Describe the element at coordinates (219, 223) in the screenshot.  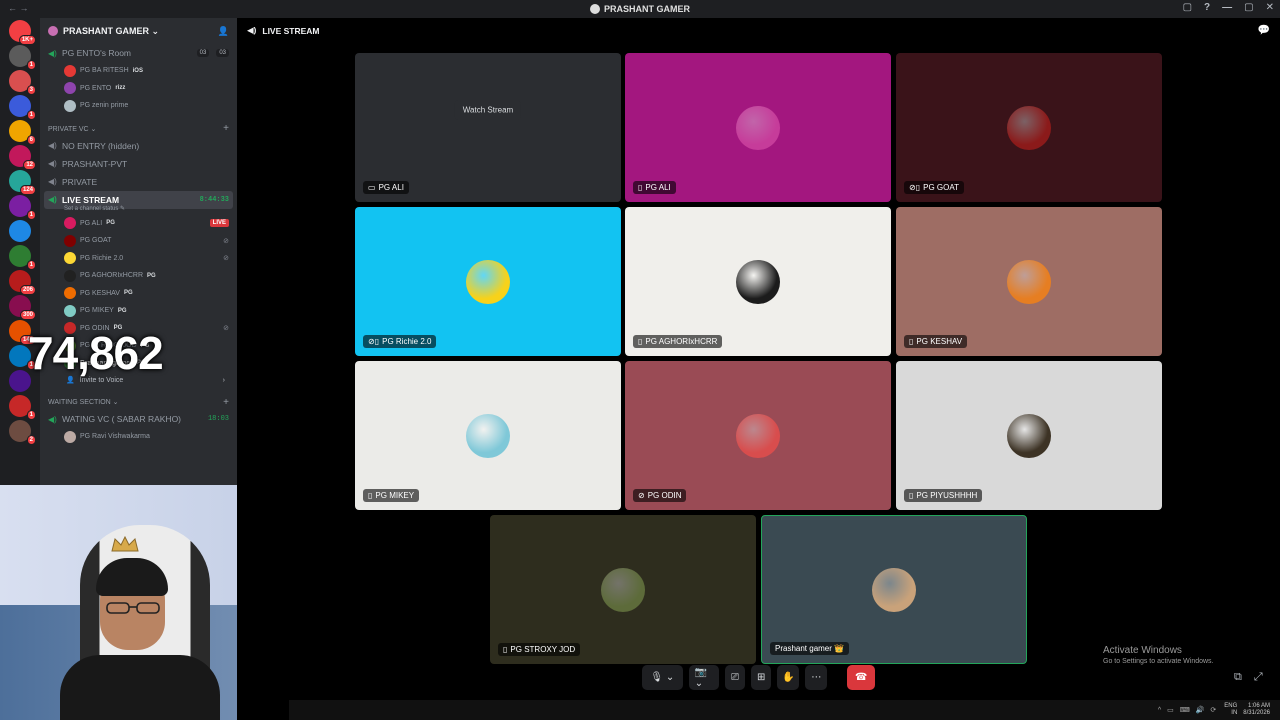
I see `live-badge: LIVE` at that location.